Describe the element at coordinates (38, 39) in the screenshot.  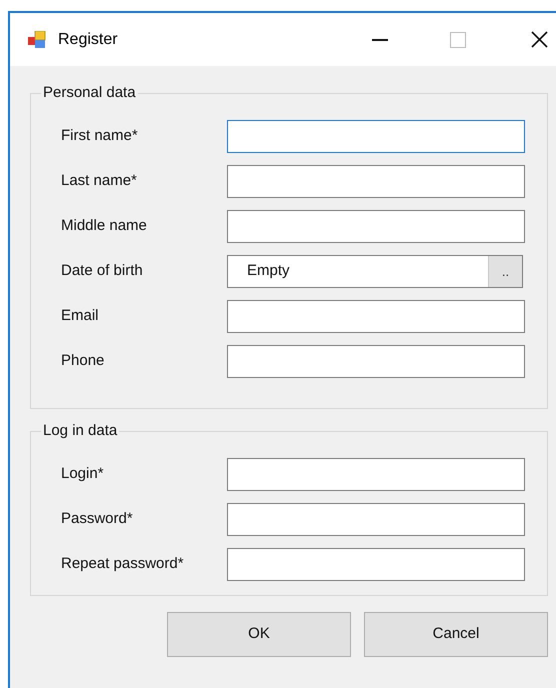
I see `app-icon` at that location.